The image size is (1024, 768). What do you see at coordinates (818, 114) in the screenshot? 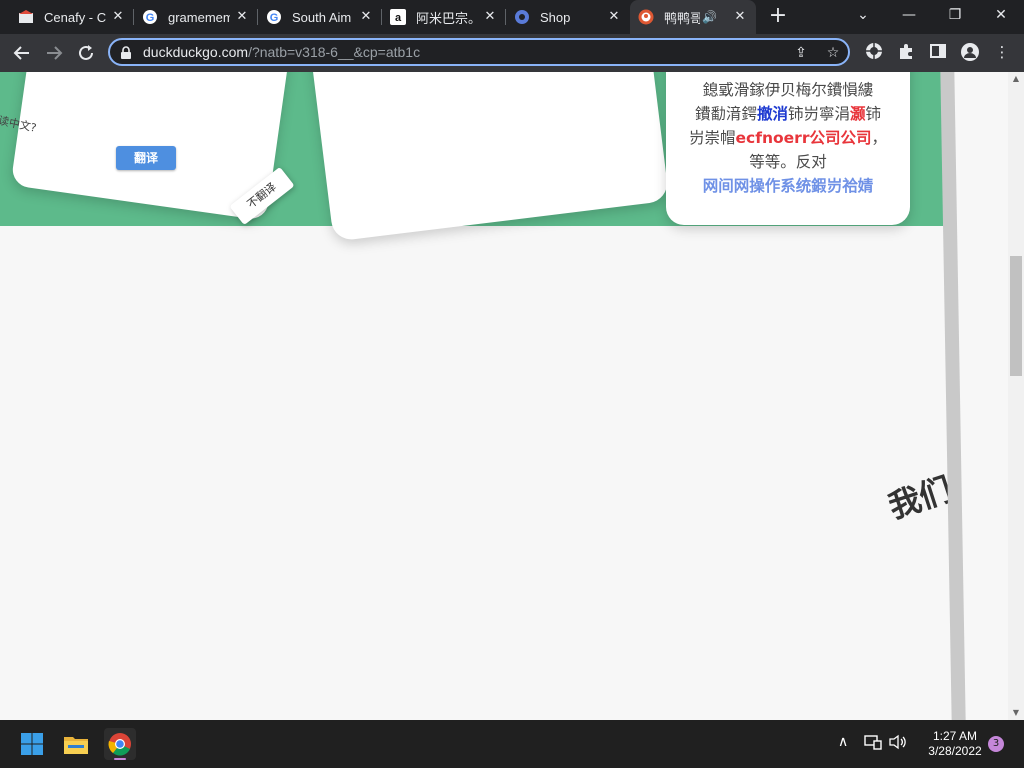
I see `info-text: 铈岃寧涓` at bounding box center [818, 114].